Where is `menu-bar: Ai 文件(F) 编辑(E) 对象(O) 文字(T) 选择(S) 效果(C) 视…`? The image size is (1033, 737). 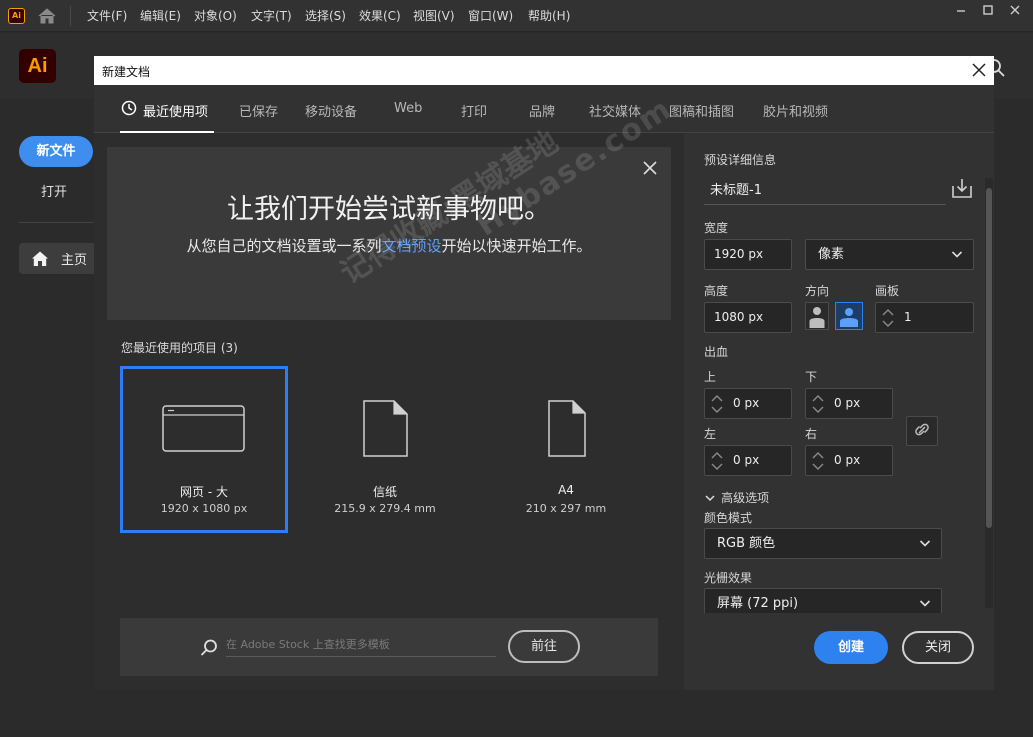 menu-bar: Ai 文件(F) 编辑(E) 对象(O) 文字(T) 选择(S) 效果(C) 视… is located at coordinates (516, 16).